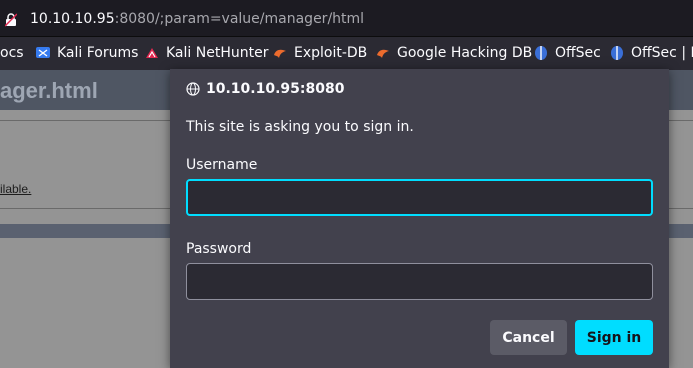 This screenshot has height=368, width=693. I want to click on dialog-origin-text: 10.10.10.95:8080, so click(275, 89).